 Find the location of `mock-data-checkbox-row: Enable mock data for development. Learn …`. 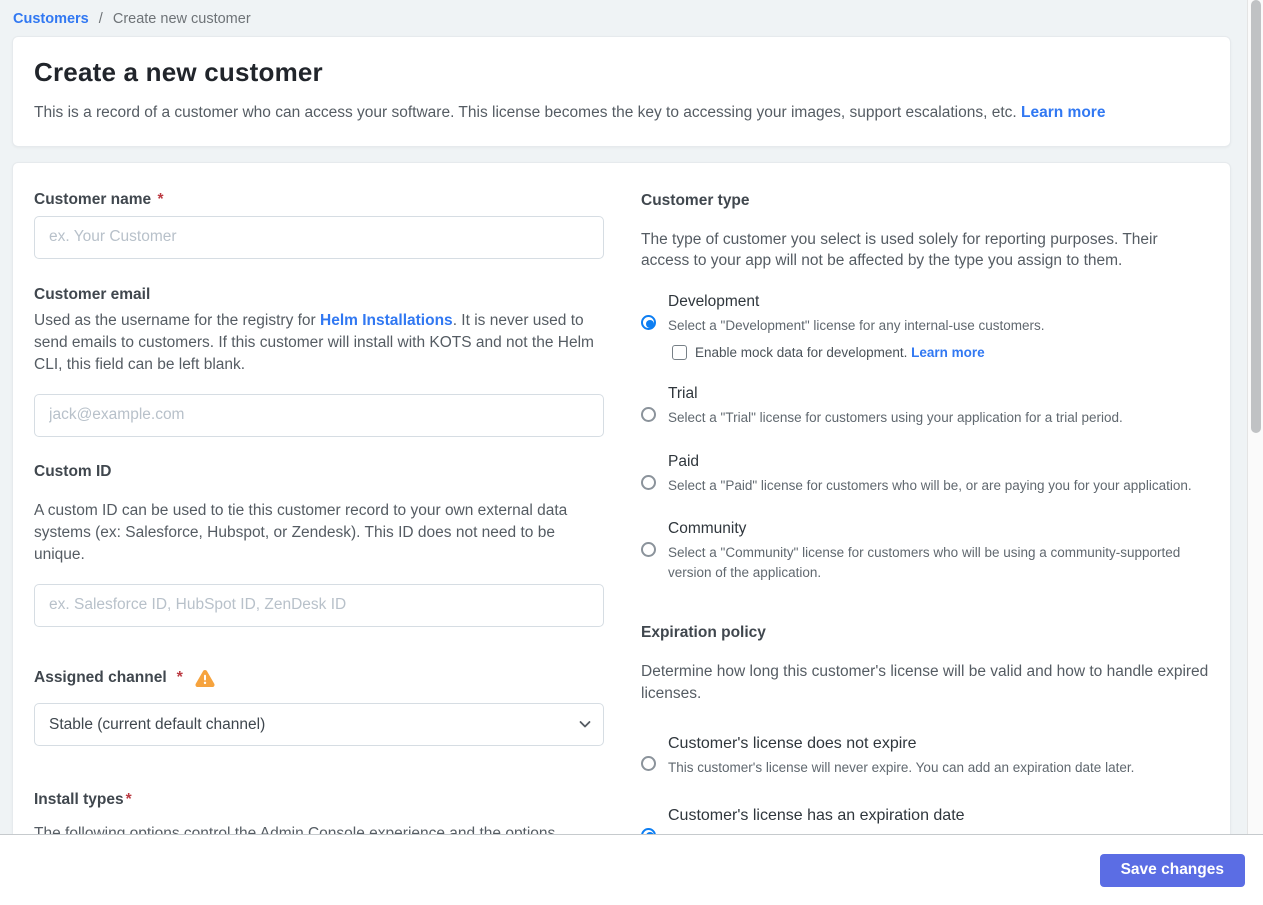

mock-data-checkbox-row: Enable mock data for development. Learn … is located at coordinates (941, 352).